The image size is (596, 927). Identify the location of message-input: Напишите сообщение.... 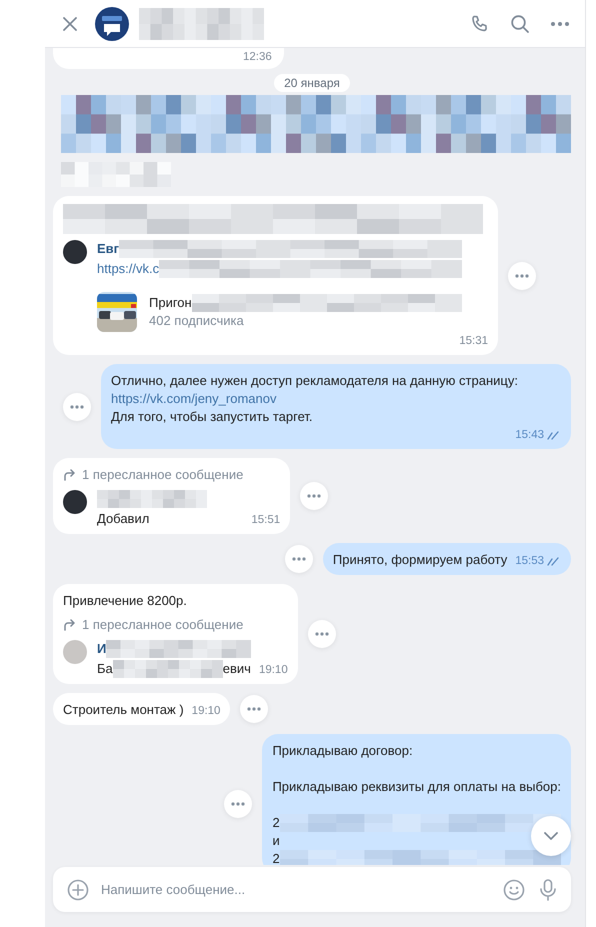
(296, 889).